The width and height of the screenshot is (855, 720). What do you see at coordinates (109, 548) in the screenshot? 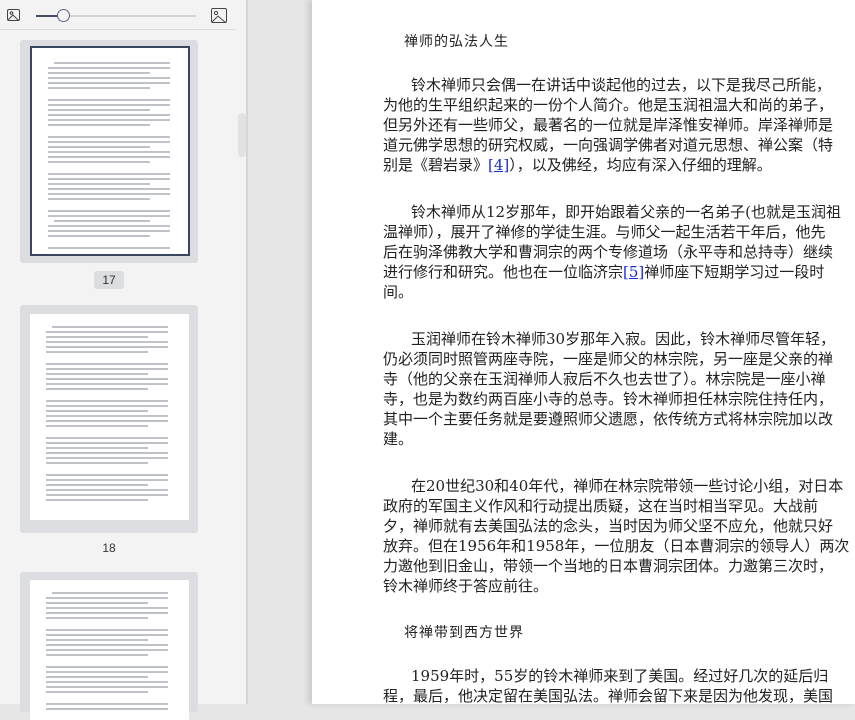
I see `page-label: 18` at bounding box center [109, 548].